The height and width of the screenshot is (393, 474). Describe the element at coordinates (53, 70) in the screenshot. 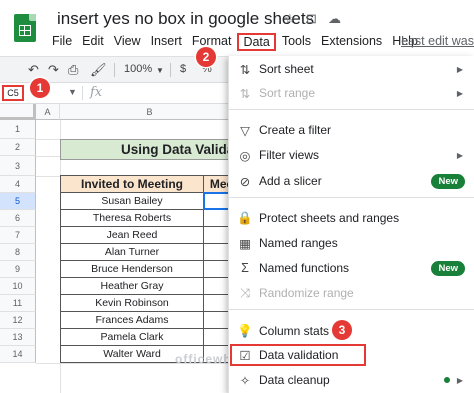

I see `redo-icon: ↷` at that location.